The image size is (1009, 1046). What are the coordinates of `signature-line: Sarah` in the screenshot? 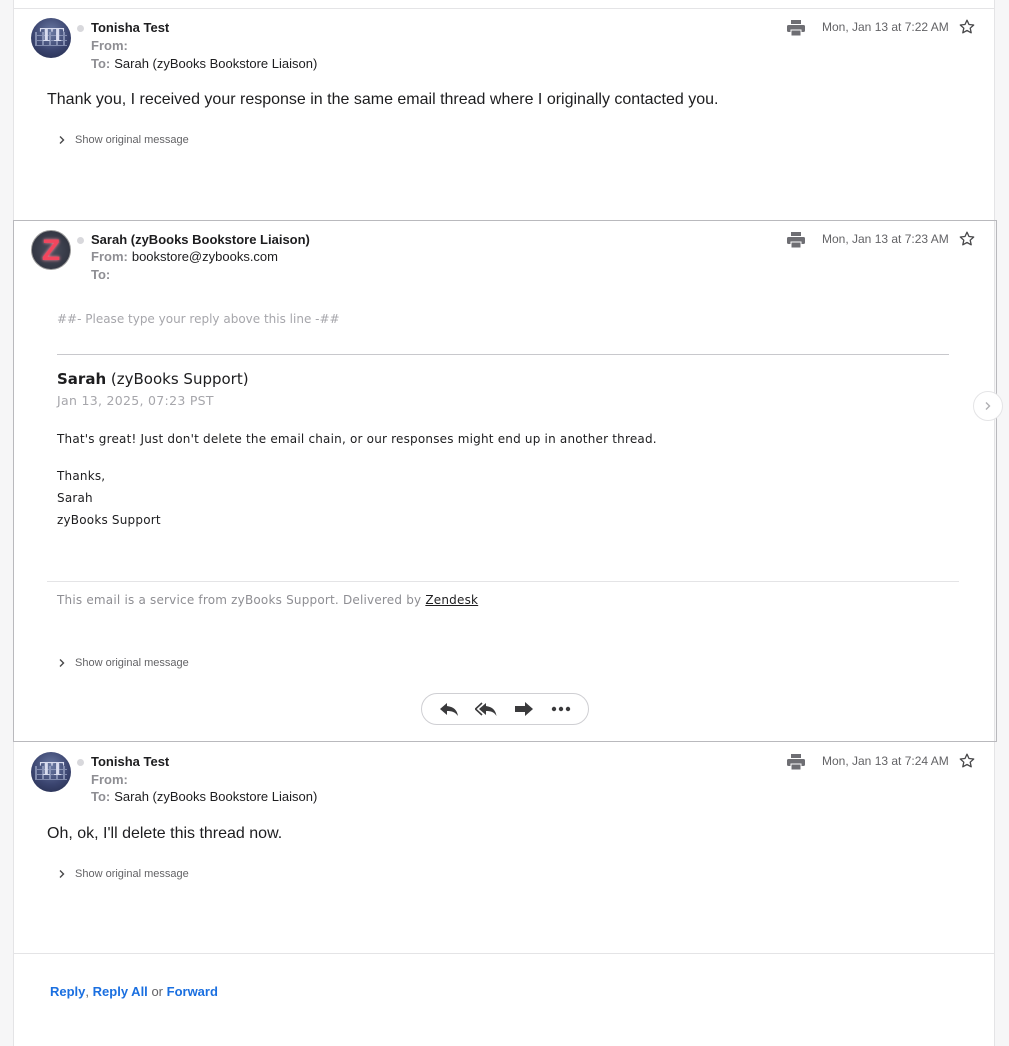 It's located at (75, 498).